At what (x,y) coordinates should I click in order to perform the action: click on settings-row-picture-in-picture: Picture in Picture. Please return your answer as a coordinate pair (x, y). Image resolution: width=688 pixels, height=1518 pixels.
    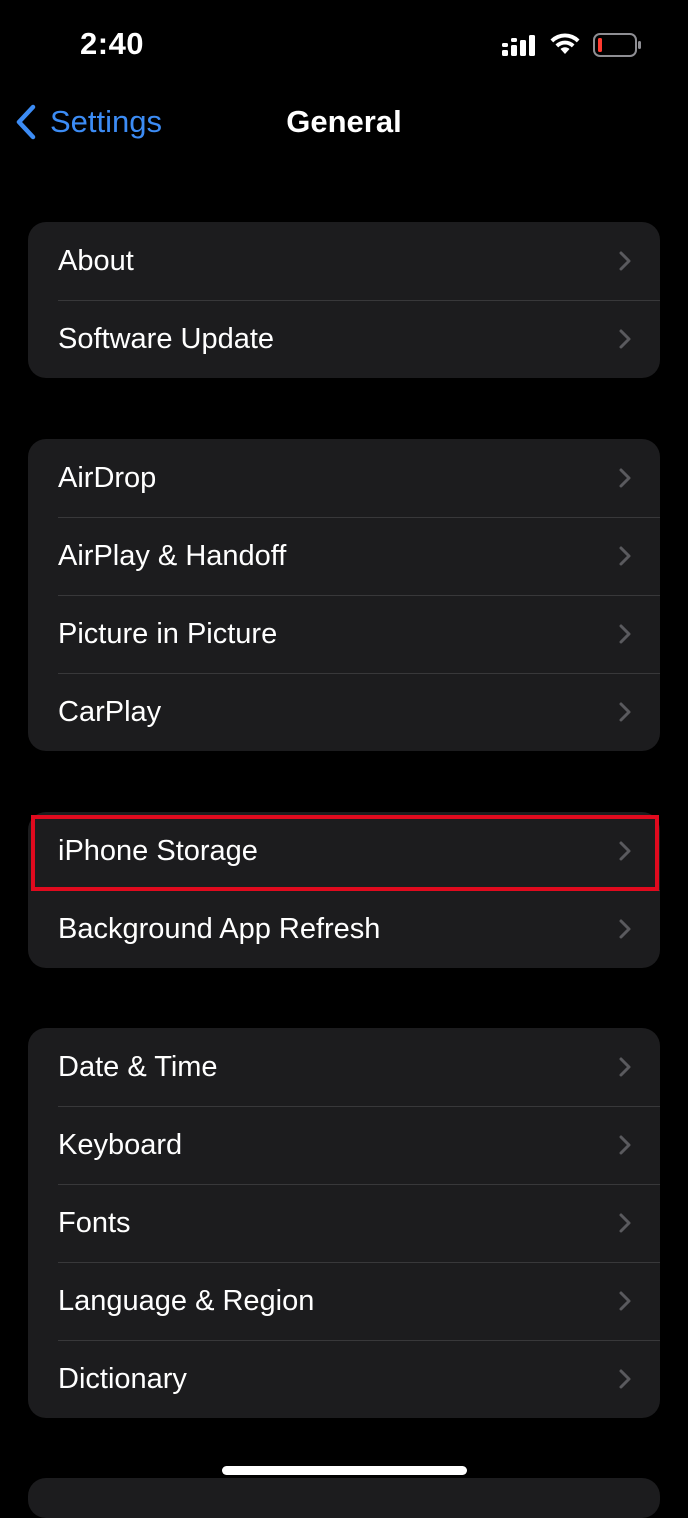
    Looking at the image, I should click on (344, 634).